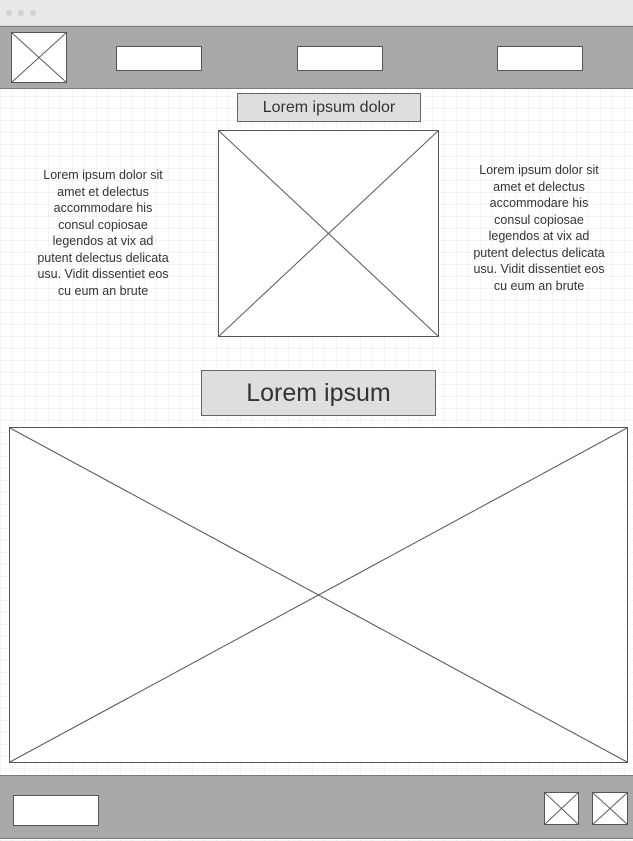 This screenshot has width=633, height=841. I want to click on footer-link-box, so click(56, 810).